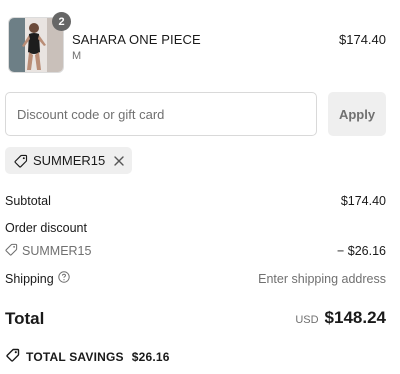  What do you see at coordinates (77, 56) in the screenshot?
I see `product-variant: M` at bounding box center [77, 56].